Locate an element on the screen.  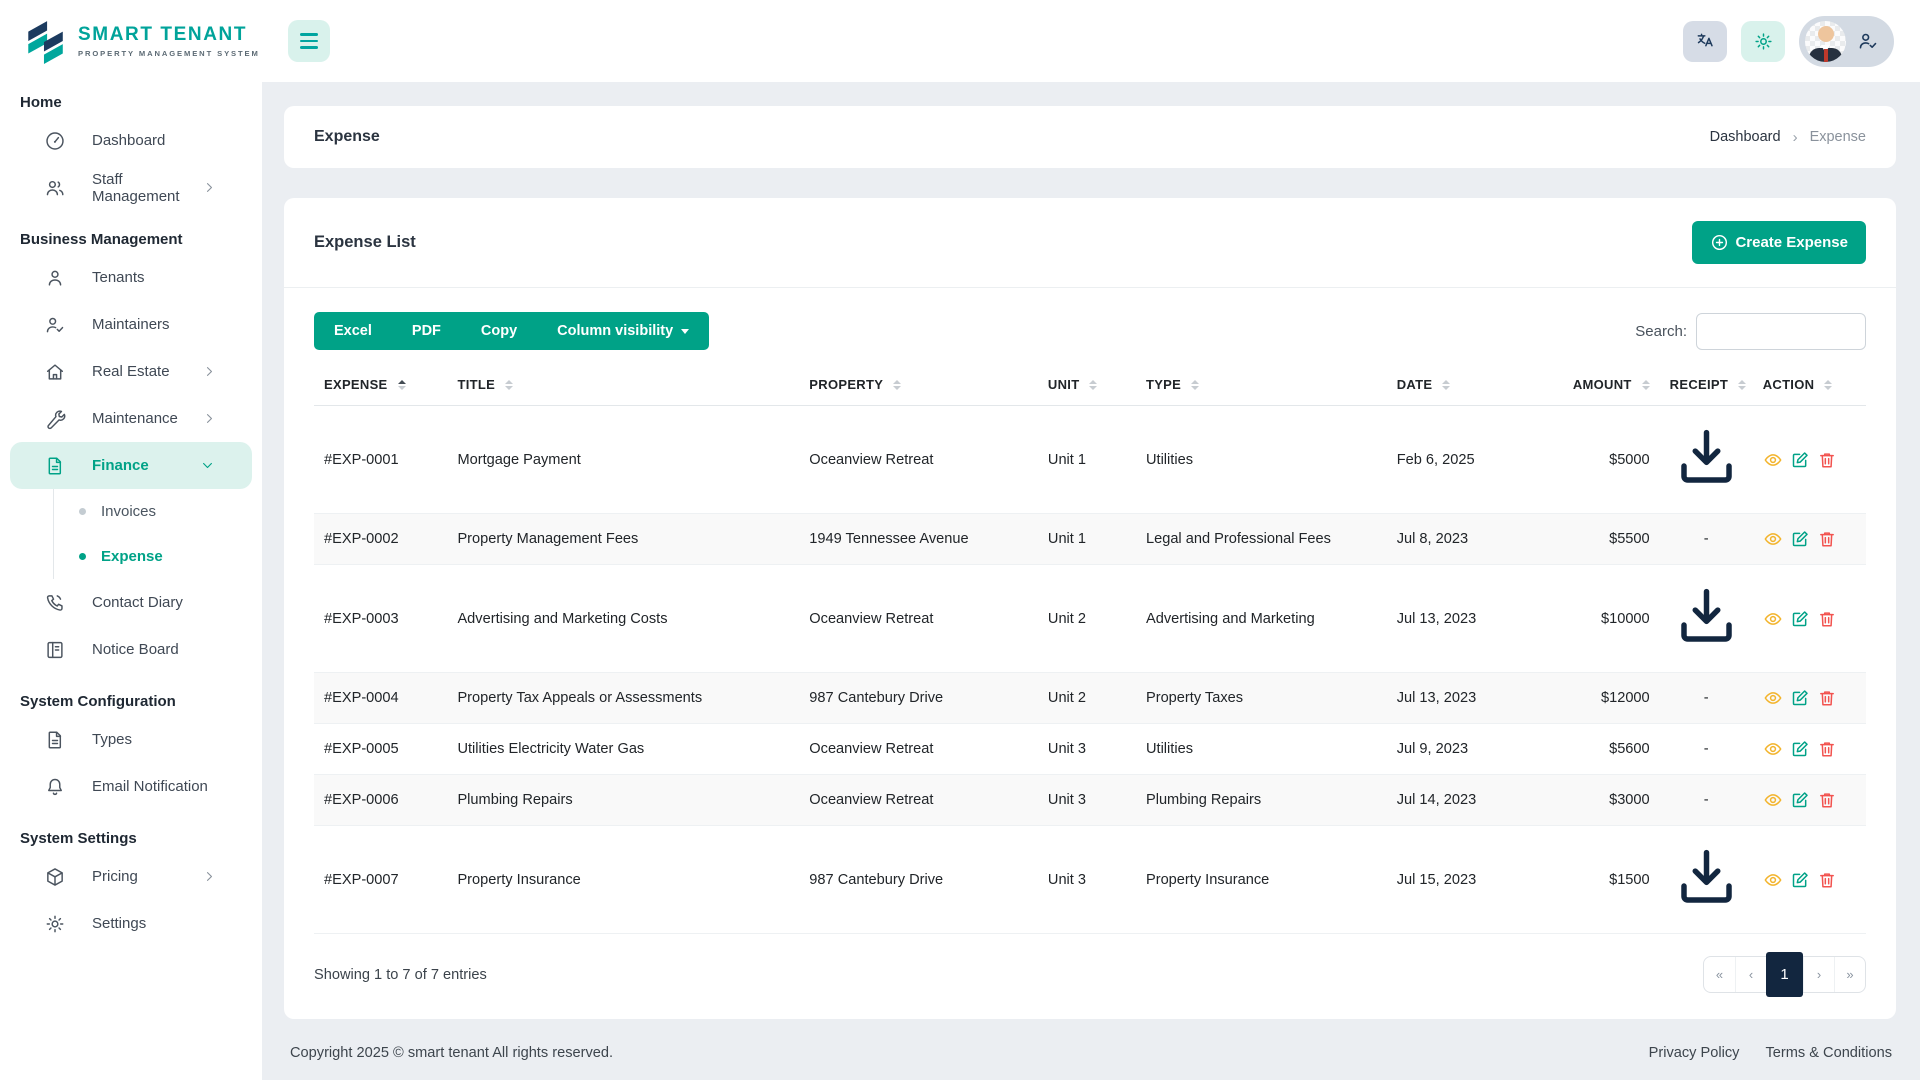
pagination-page-1: 1 is located at coordinates (1784, 975).